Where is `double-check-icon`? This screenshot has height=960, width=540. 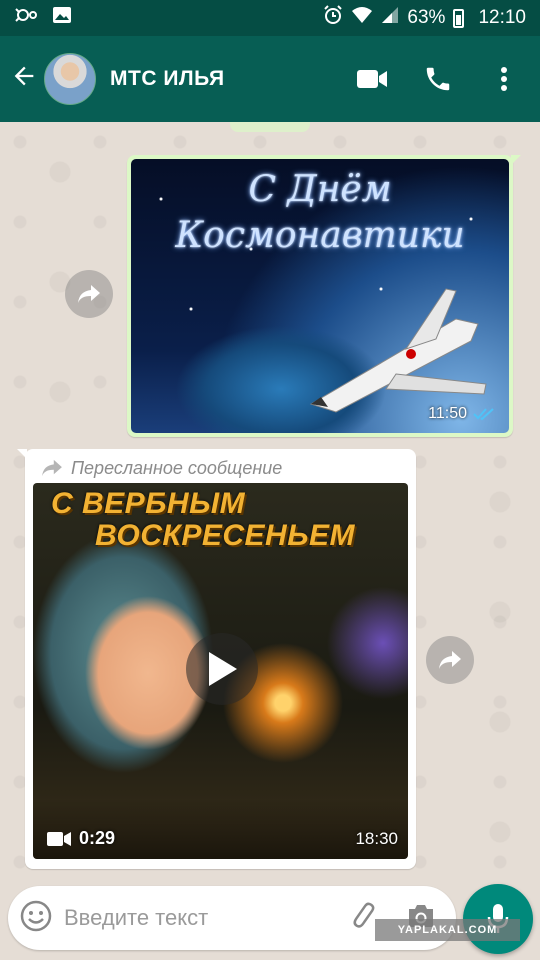 double-check-icon is located at coordinates (483, 414).